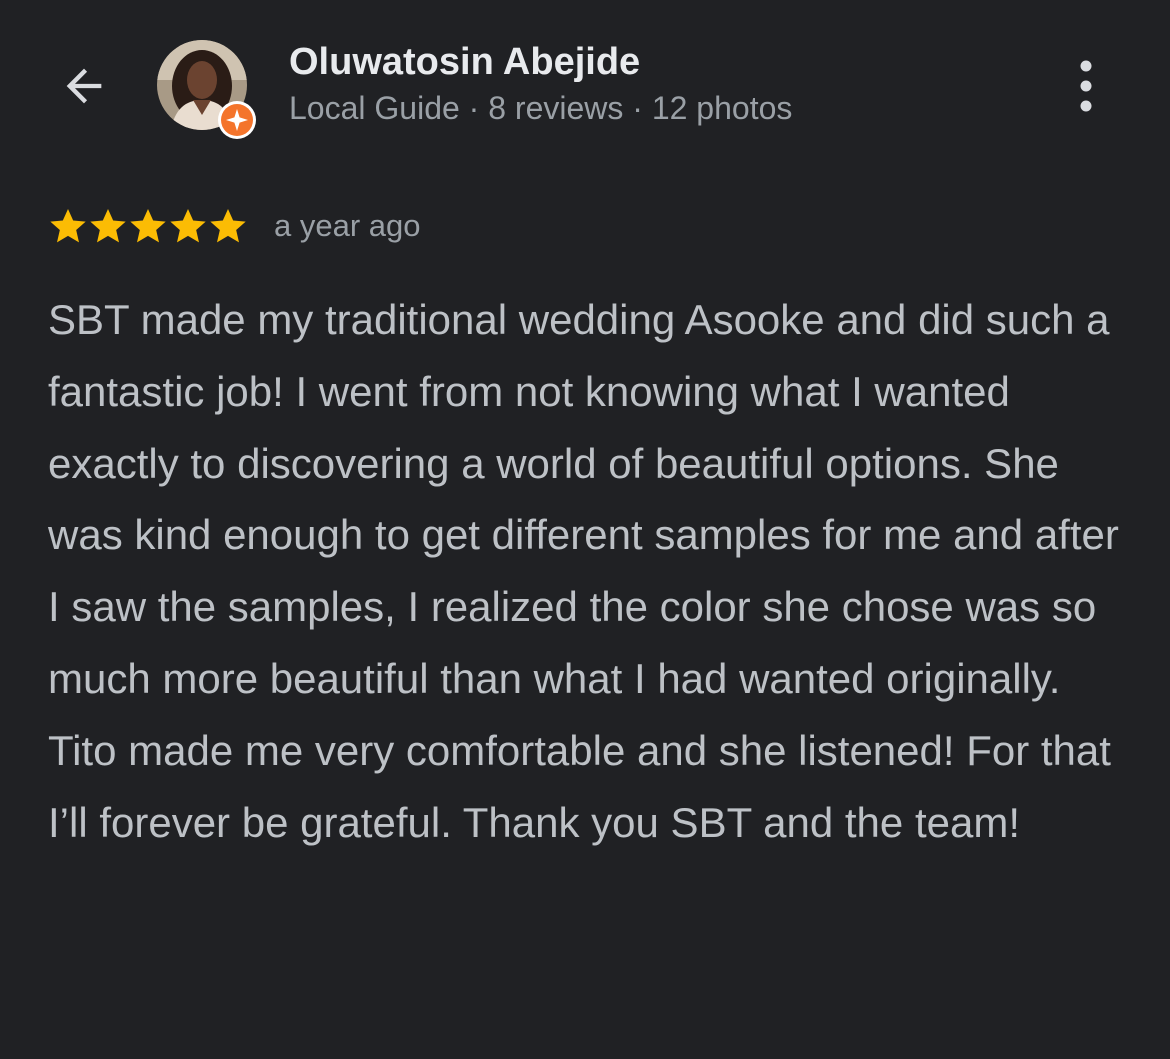 The width and height of the screenshot is (1170, 1059). What do you see at coordinates (237, 120) in the screenshot?
I see `local-guide-badge-icon` at bounding box center [237, 120].